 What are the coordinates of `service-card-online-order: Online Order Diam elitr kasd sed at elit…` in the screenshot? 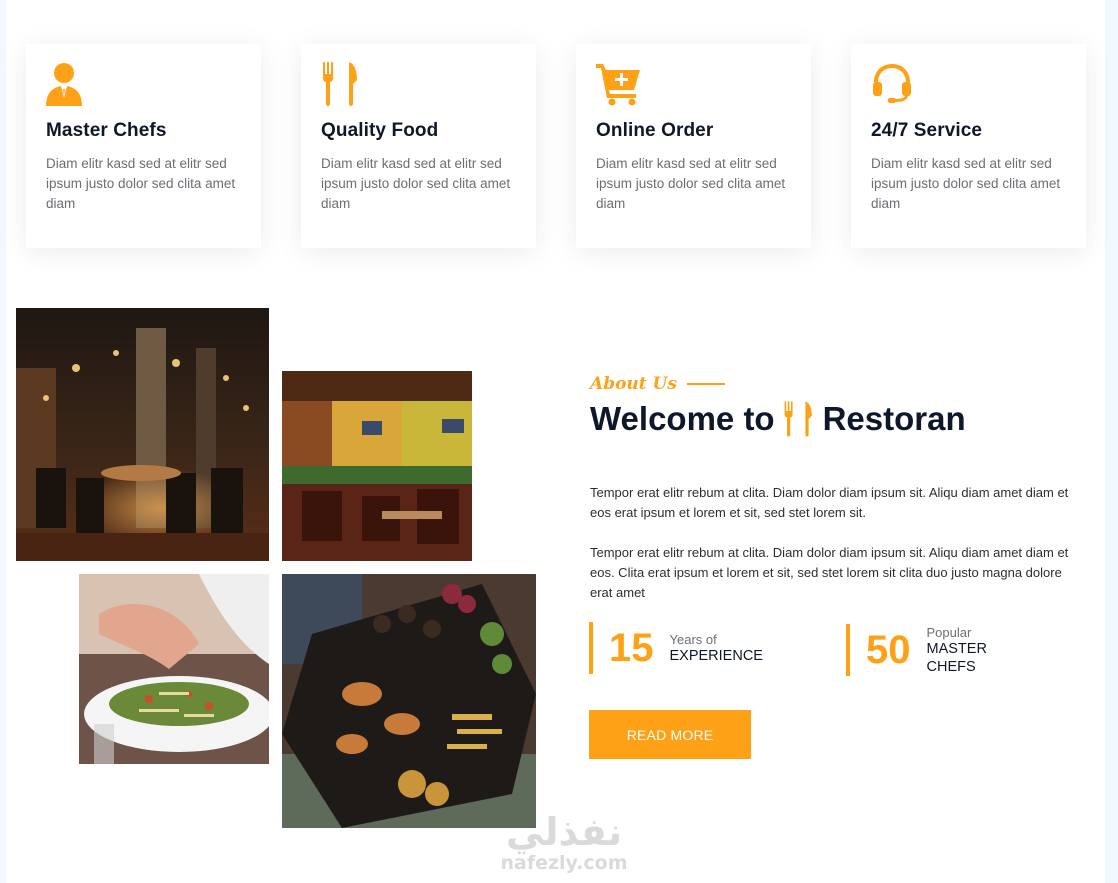 It's located at (693, 146).